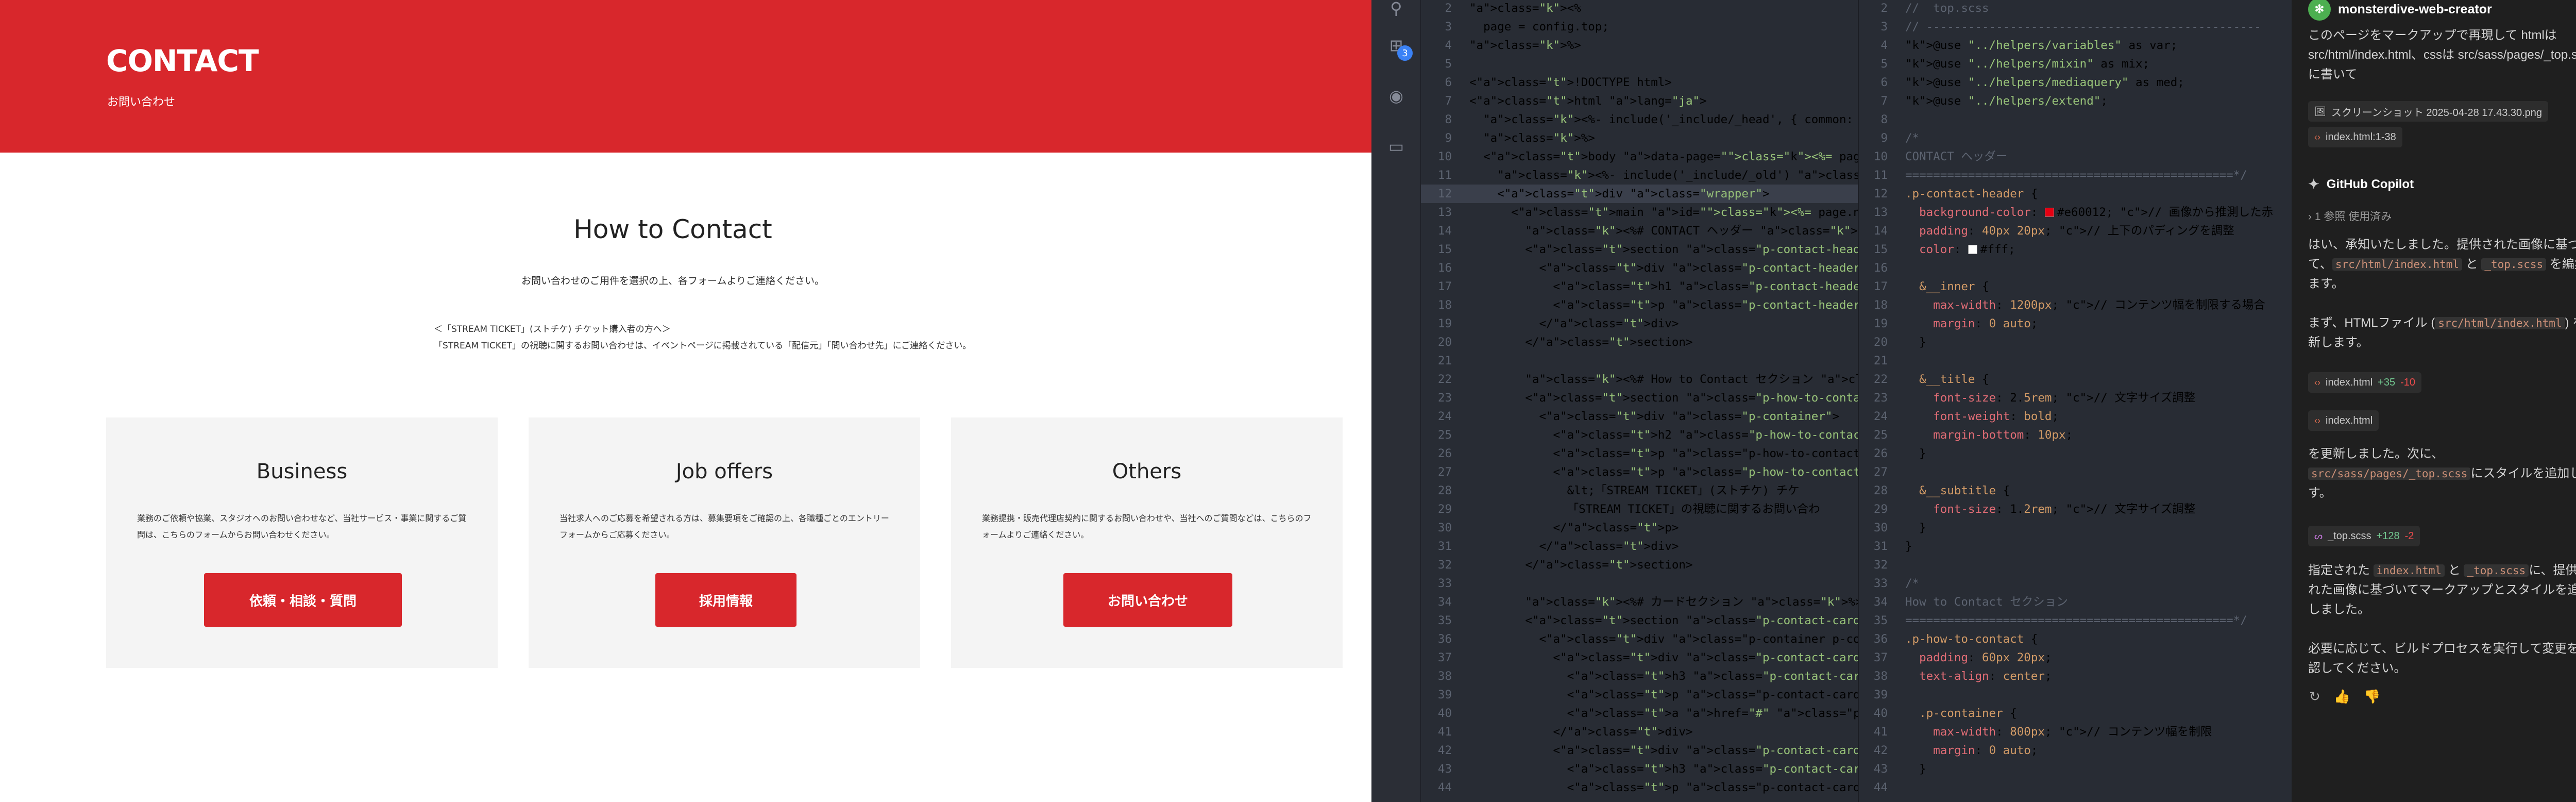  I want to click on code-line: 17 &__inner {, so click(2075, 287).